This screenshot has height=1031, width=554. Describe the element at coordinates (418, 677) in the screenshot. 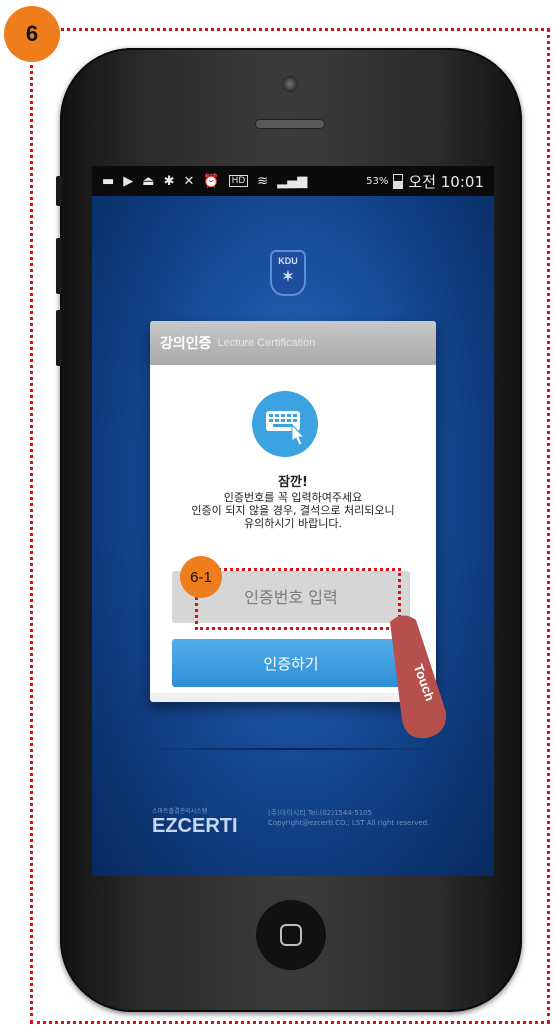

I see `touch-pointer-tag: Touch` at that location.